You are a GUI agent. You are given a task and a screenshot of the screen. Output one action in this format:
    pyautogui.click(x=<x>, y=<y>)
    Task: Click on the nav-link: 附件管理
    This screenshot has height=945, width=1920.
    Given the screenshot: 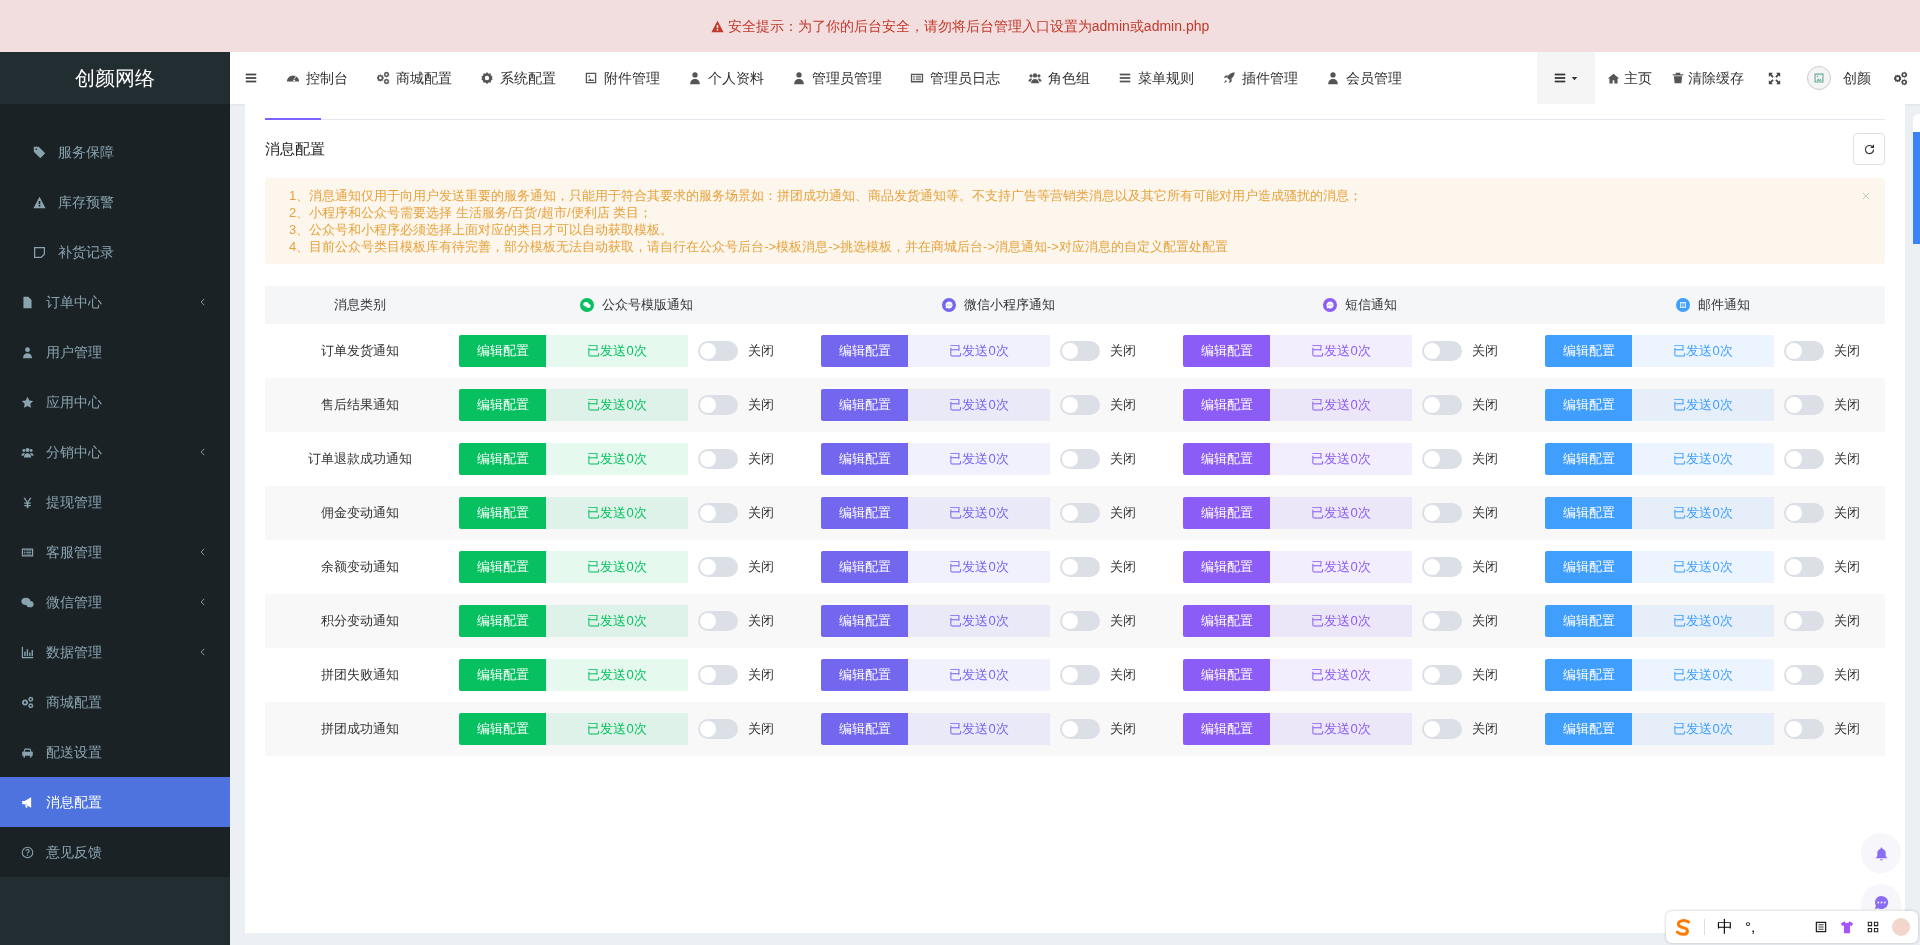 What is the action you would take?
    pyautogui.click(x=622, y=78)
    